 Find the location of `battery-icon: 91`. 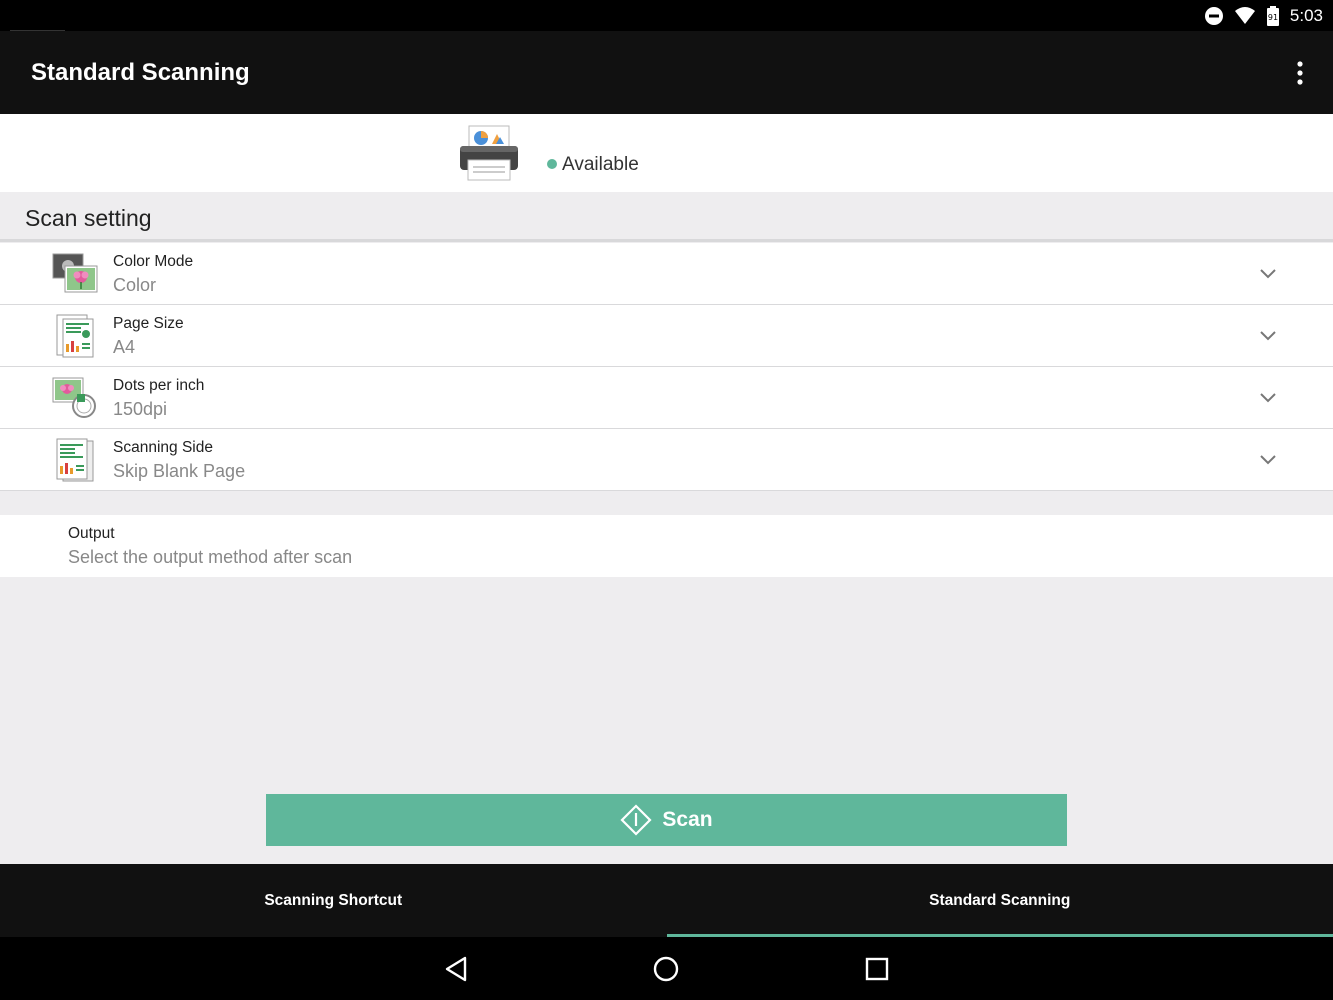

battery-icon: 91 is located at coordinates (1272, 16).